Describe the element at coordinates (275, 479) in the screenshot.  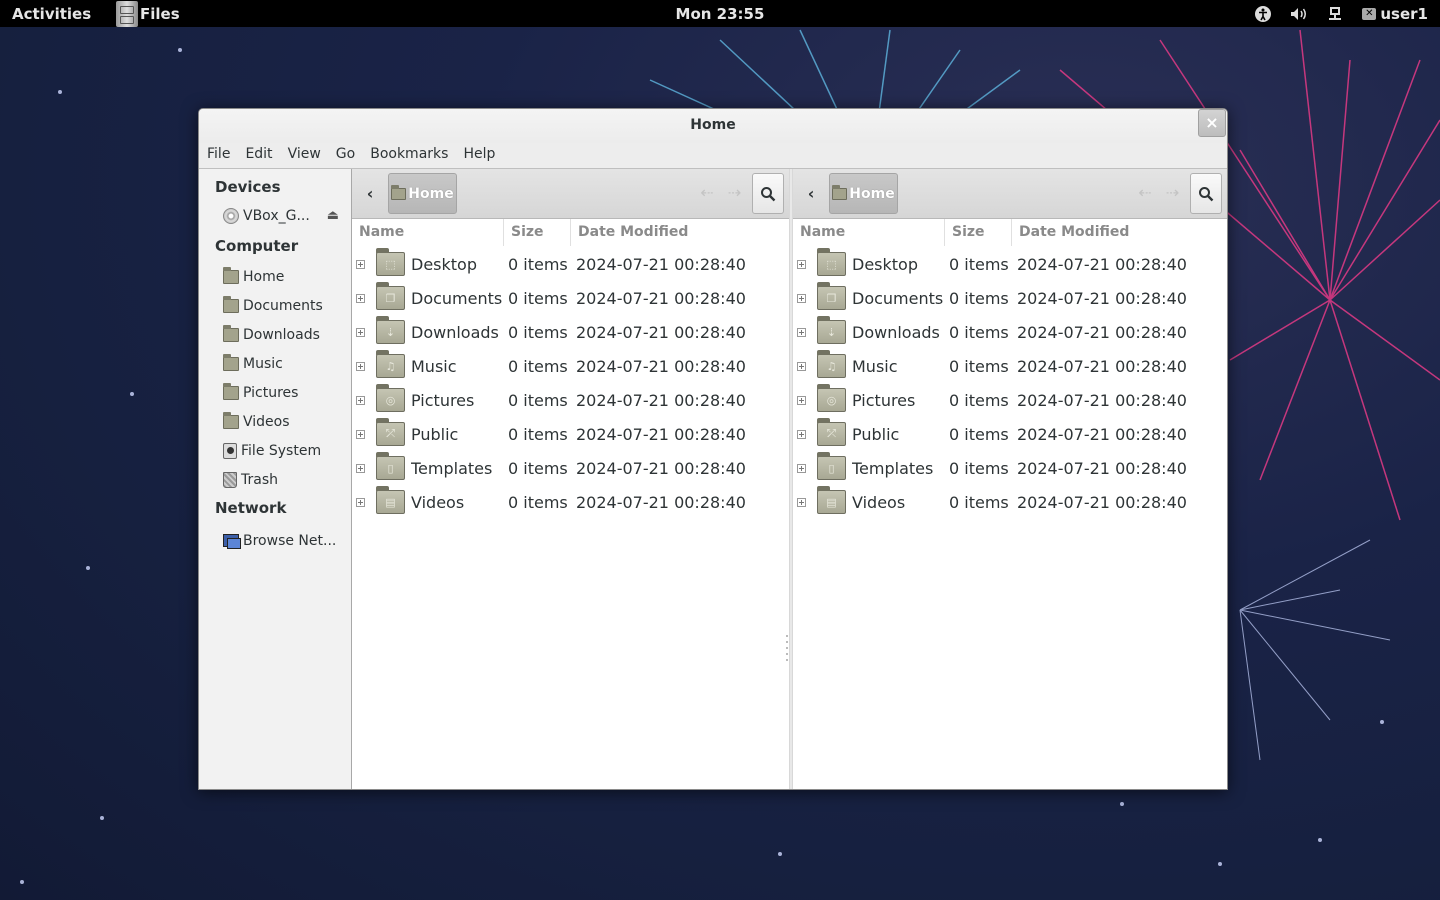
I see `sidebar-item-trash: Trash` at that location.